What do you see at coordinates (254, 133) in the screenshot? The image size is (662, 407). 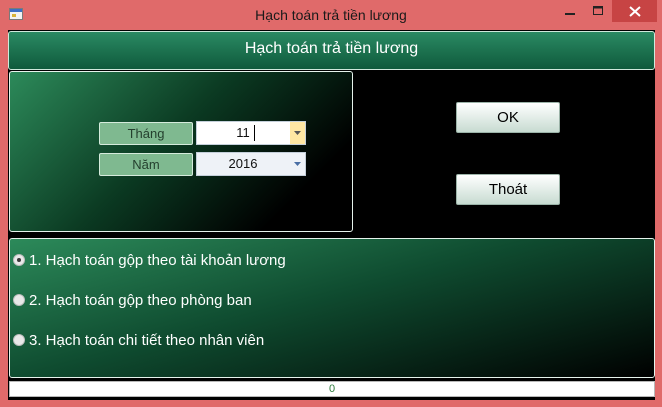 I see `text-cursor` at bounding box center [254, 133].